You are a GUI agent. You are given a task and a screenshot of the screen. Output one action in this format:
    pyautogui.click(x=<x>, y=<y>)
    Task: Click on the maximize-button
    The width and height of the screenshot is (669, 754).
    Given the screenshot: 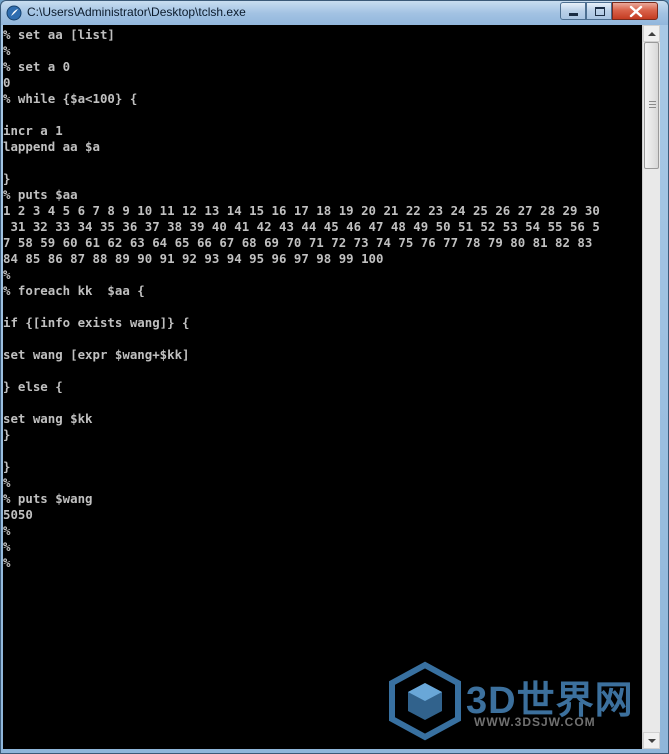 What is the action you would take?
    pyautogui.click(x=599, y=11)
    